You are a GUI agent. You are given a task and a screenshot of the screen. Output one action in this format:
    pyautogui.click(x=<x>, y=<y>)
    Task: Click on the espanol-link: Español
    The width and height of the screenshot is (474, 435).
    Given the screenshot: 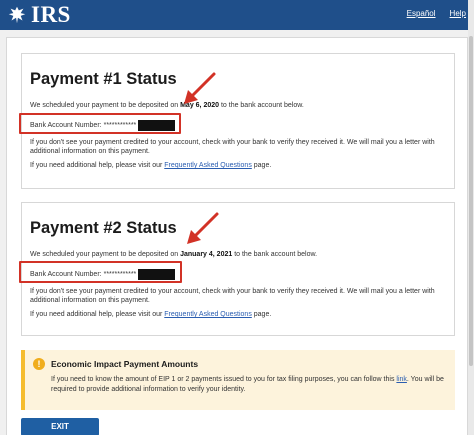 What is the action you would take?
    pyautogui.click(x=421, y=13)
    